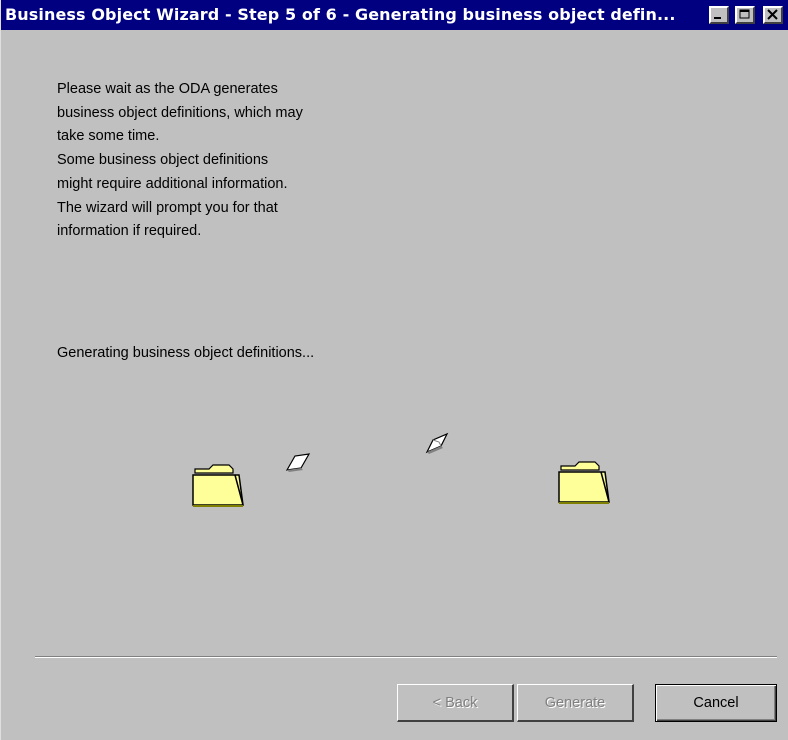 The image size is (788, 740). I want to click on close-icon, so click(772, 14).